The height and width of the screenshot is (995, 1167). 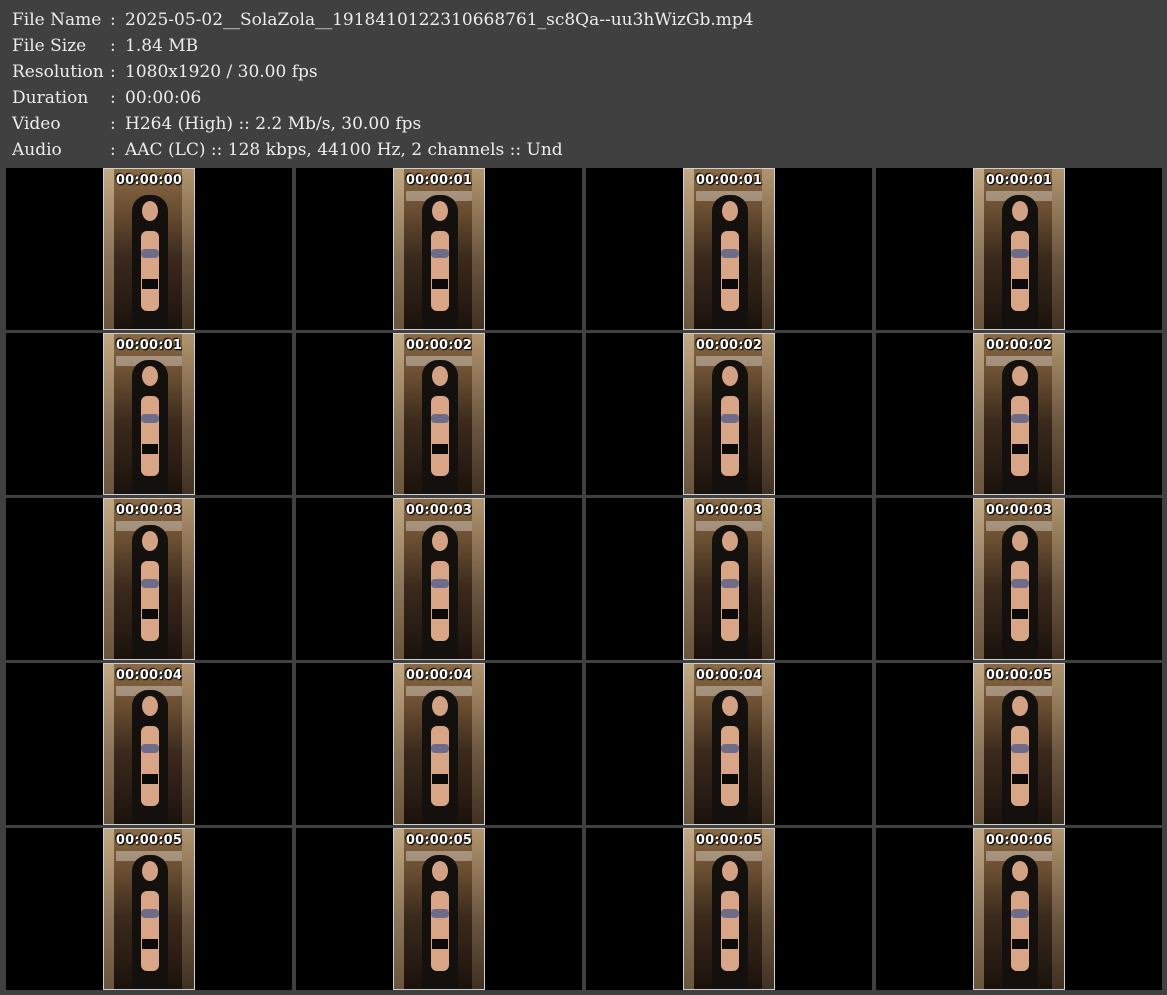 I want to click on timestamp-label: 00:00:06, so click(x=1019, y=840).